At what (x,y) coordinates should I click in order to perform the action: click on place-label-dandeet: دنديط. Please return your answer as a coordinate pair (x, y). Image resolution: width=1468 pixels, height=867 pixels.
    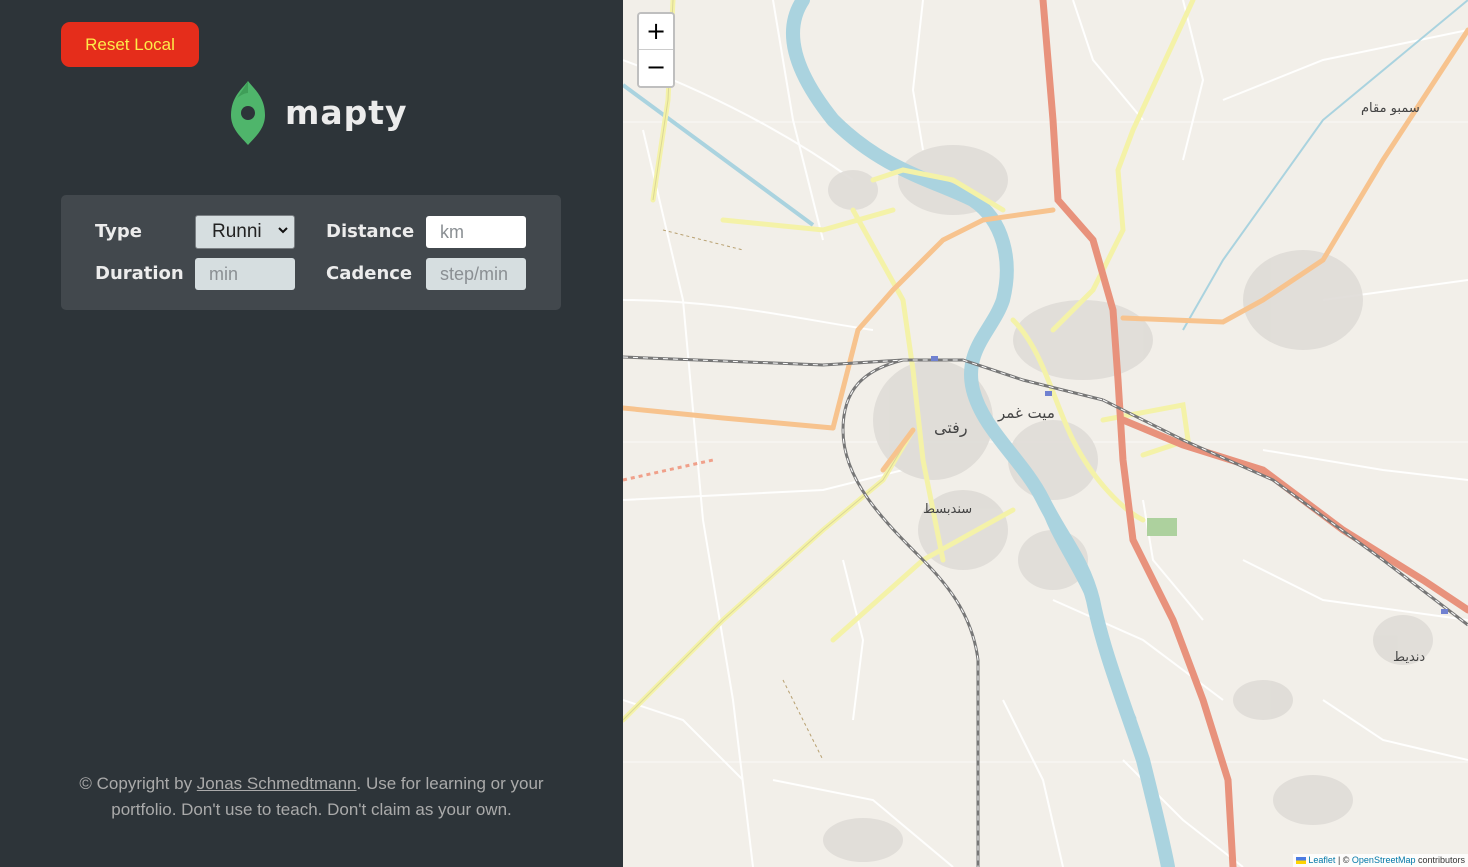
    Looking at the image, I should click on (1409, 657).